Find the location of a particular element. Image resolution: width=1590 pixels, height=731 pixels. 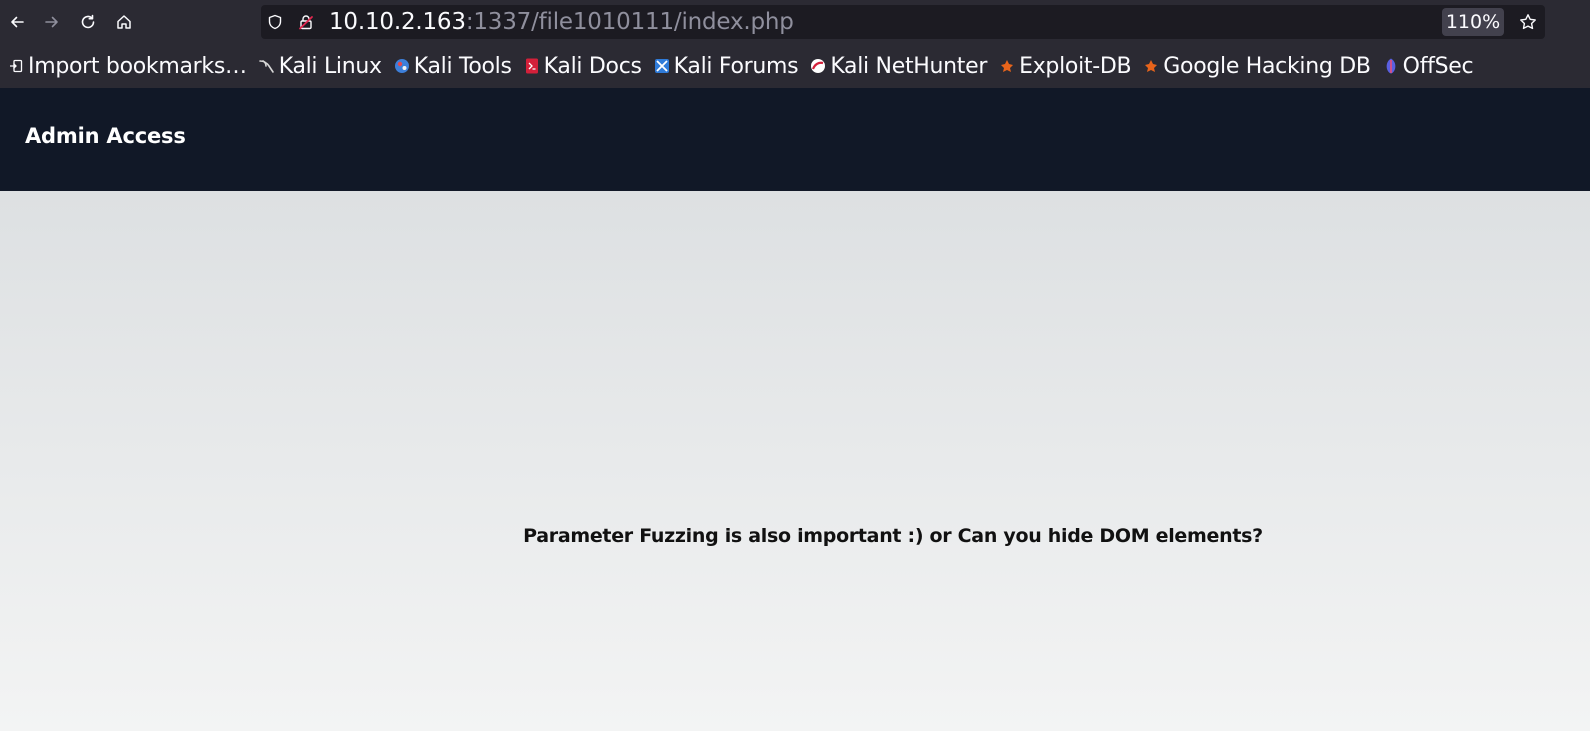

bookmark-kali-linux: Kali Linux is located at coordinates (322, 66).